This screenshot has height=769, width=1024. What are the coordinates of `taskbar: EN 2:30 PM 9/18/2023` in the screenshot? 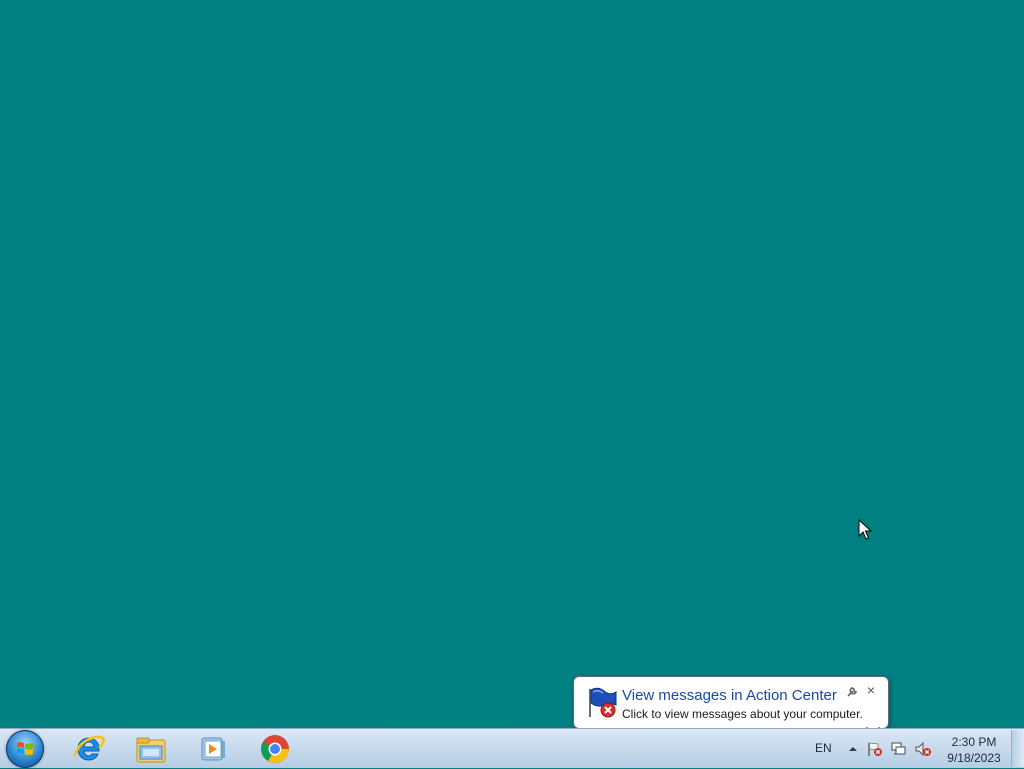 It's located at (512, 748).